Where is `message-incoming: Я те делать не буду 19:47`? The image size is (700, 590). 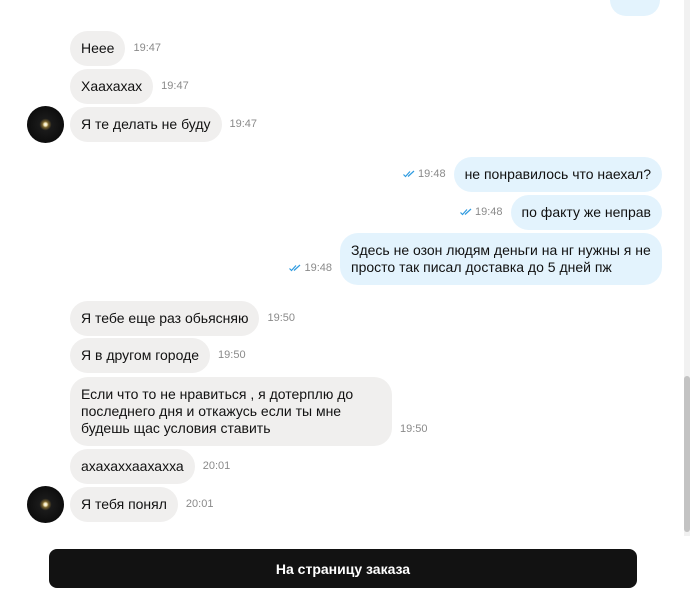 message-incoming: Я те делать не буду 19:47 is located at coordinates (163, 124).